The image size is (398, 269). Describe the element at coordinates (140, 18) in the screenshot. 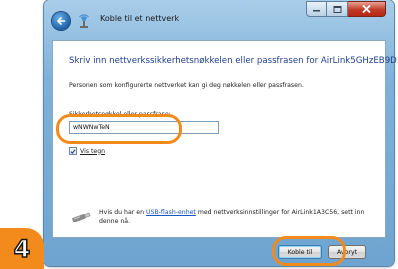

I see `window-title: Koble til et nettverk` at that location.